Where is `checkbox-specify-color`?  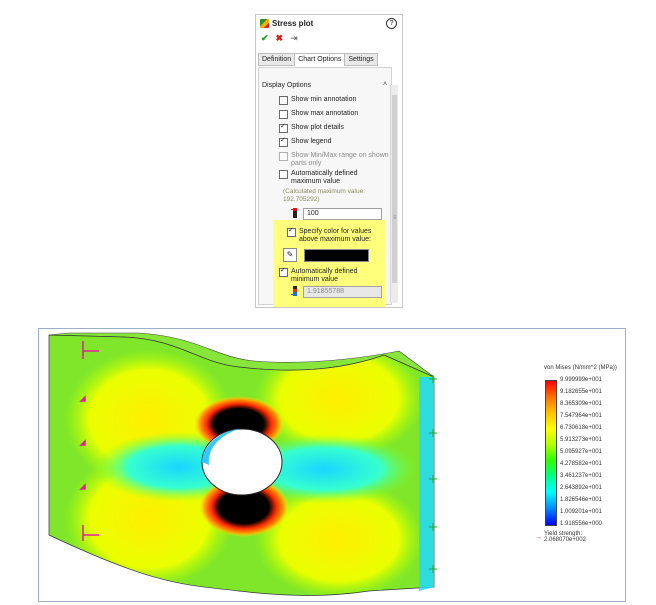 checkbox-specify-color is located at coordinates (291, 232).